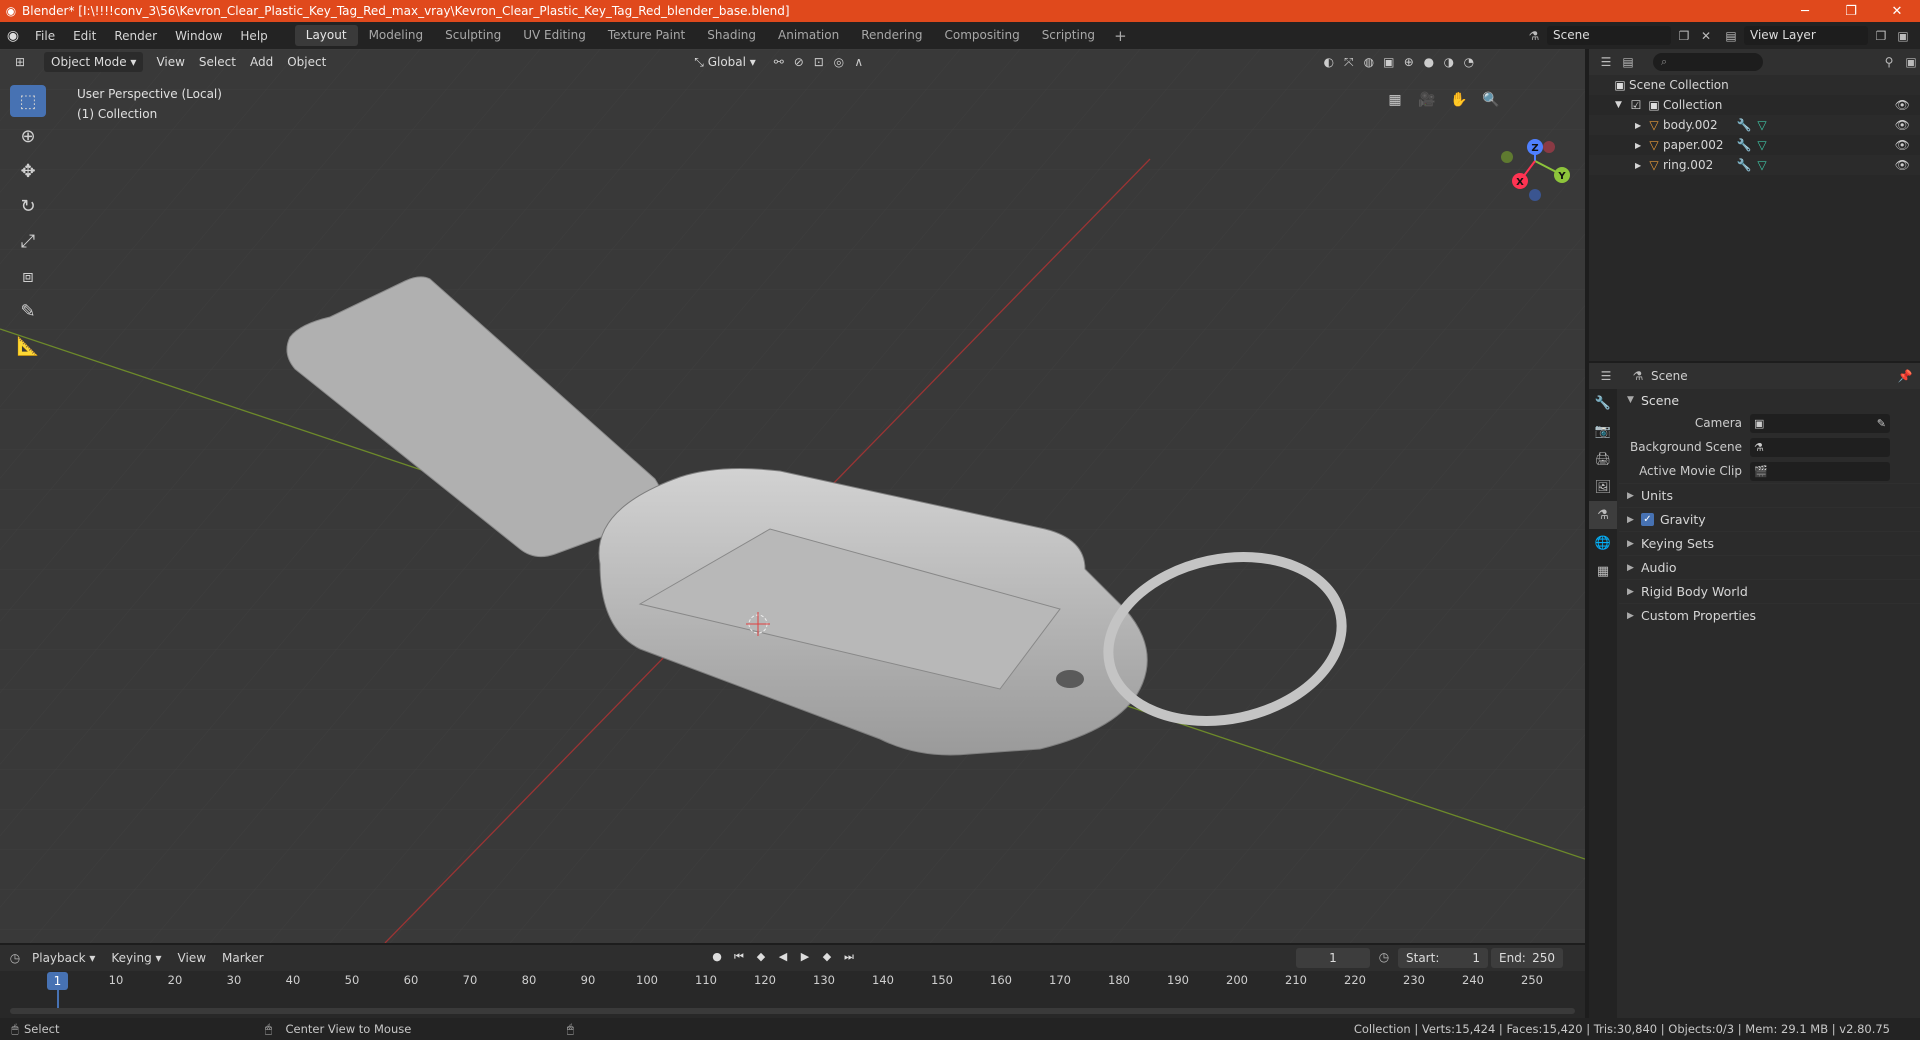  I want to click on properties-editor-icon: ☰, so click(1606, 376).